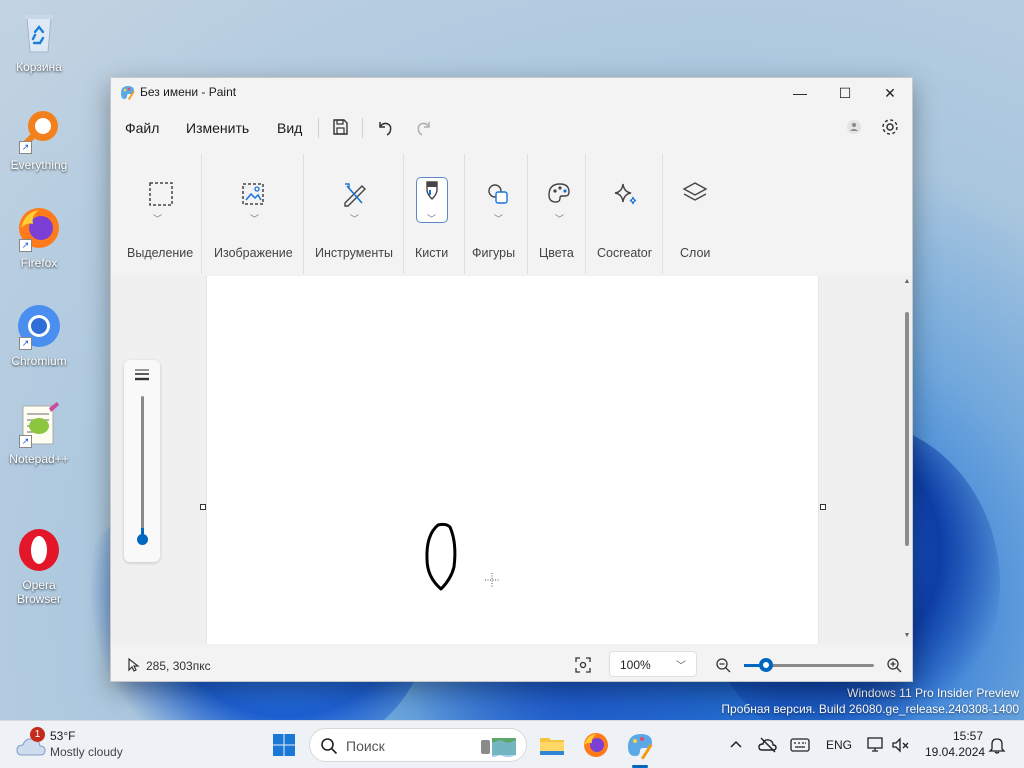  What do you see at coordinates (385, 127) in the screenshot?
I see `undo-icon` at bounding box center [385, 127].